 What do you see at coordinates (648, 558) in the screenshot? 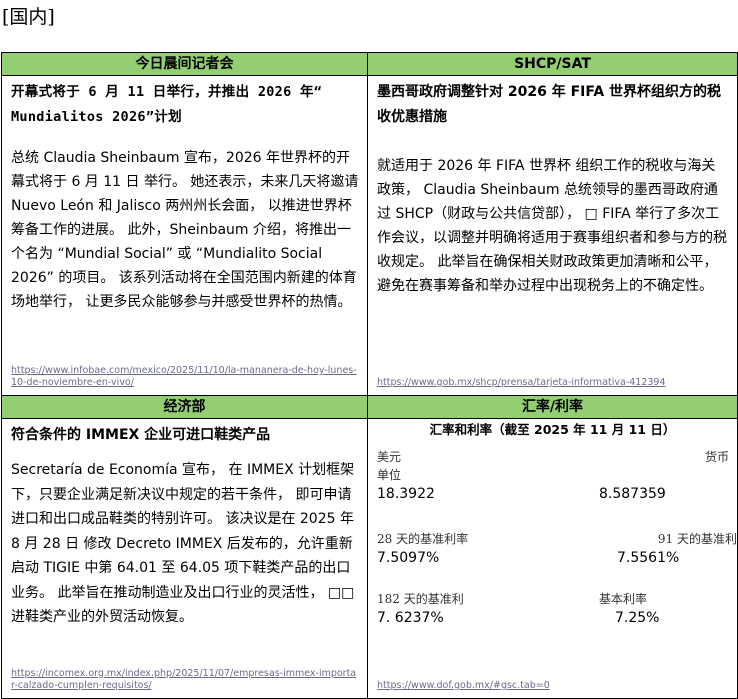
I see `t91-value: 7.5561%` at bounding box center [648, 558].